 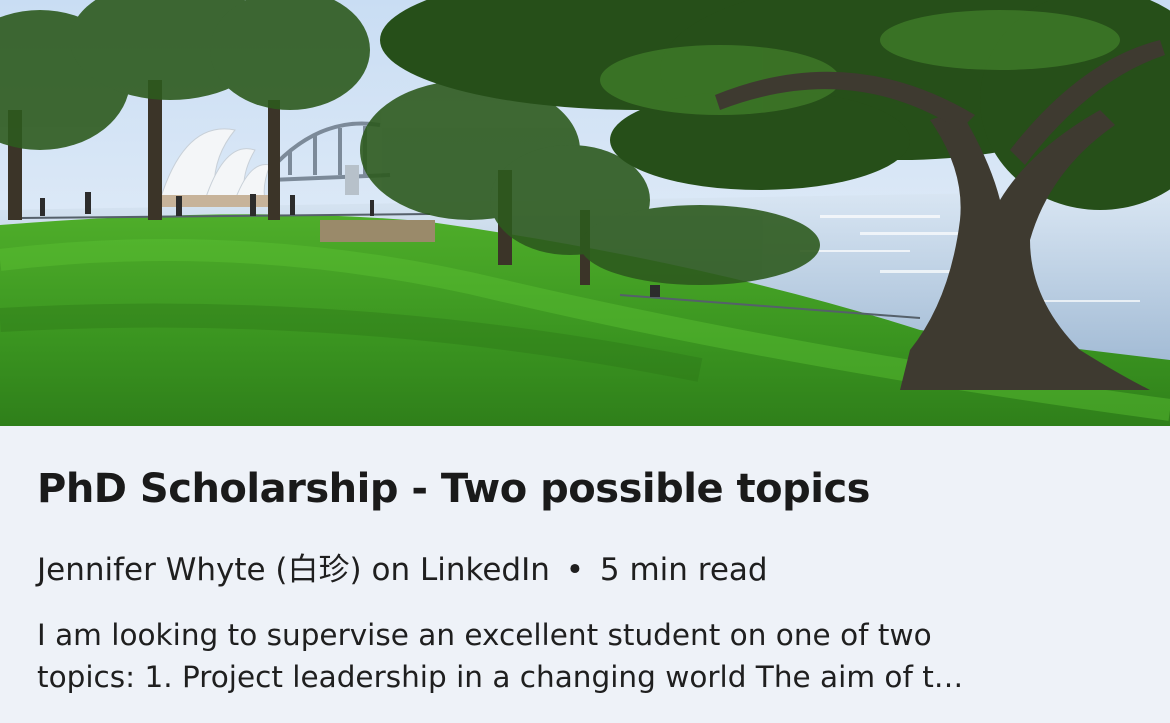 I want to click on article-title: PhD Scholarship - Two possible topics, so click(x=453, y=489).